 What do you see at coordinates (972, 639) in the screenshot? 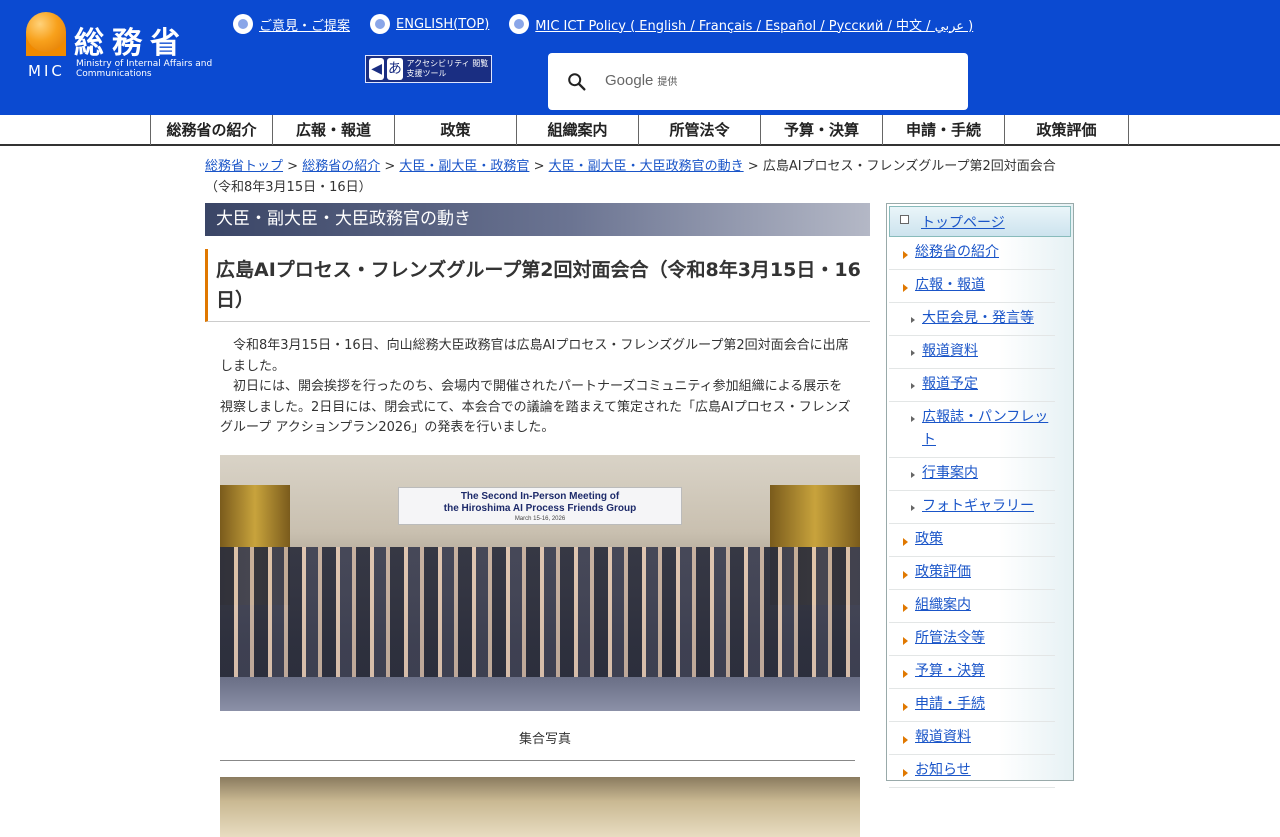
I see `sidenav-item: 所管法令等` at bounding box center [972, 639].